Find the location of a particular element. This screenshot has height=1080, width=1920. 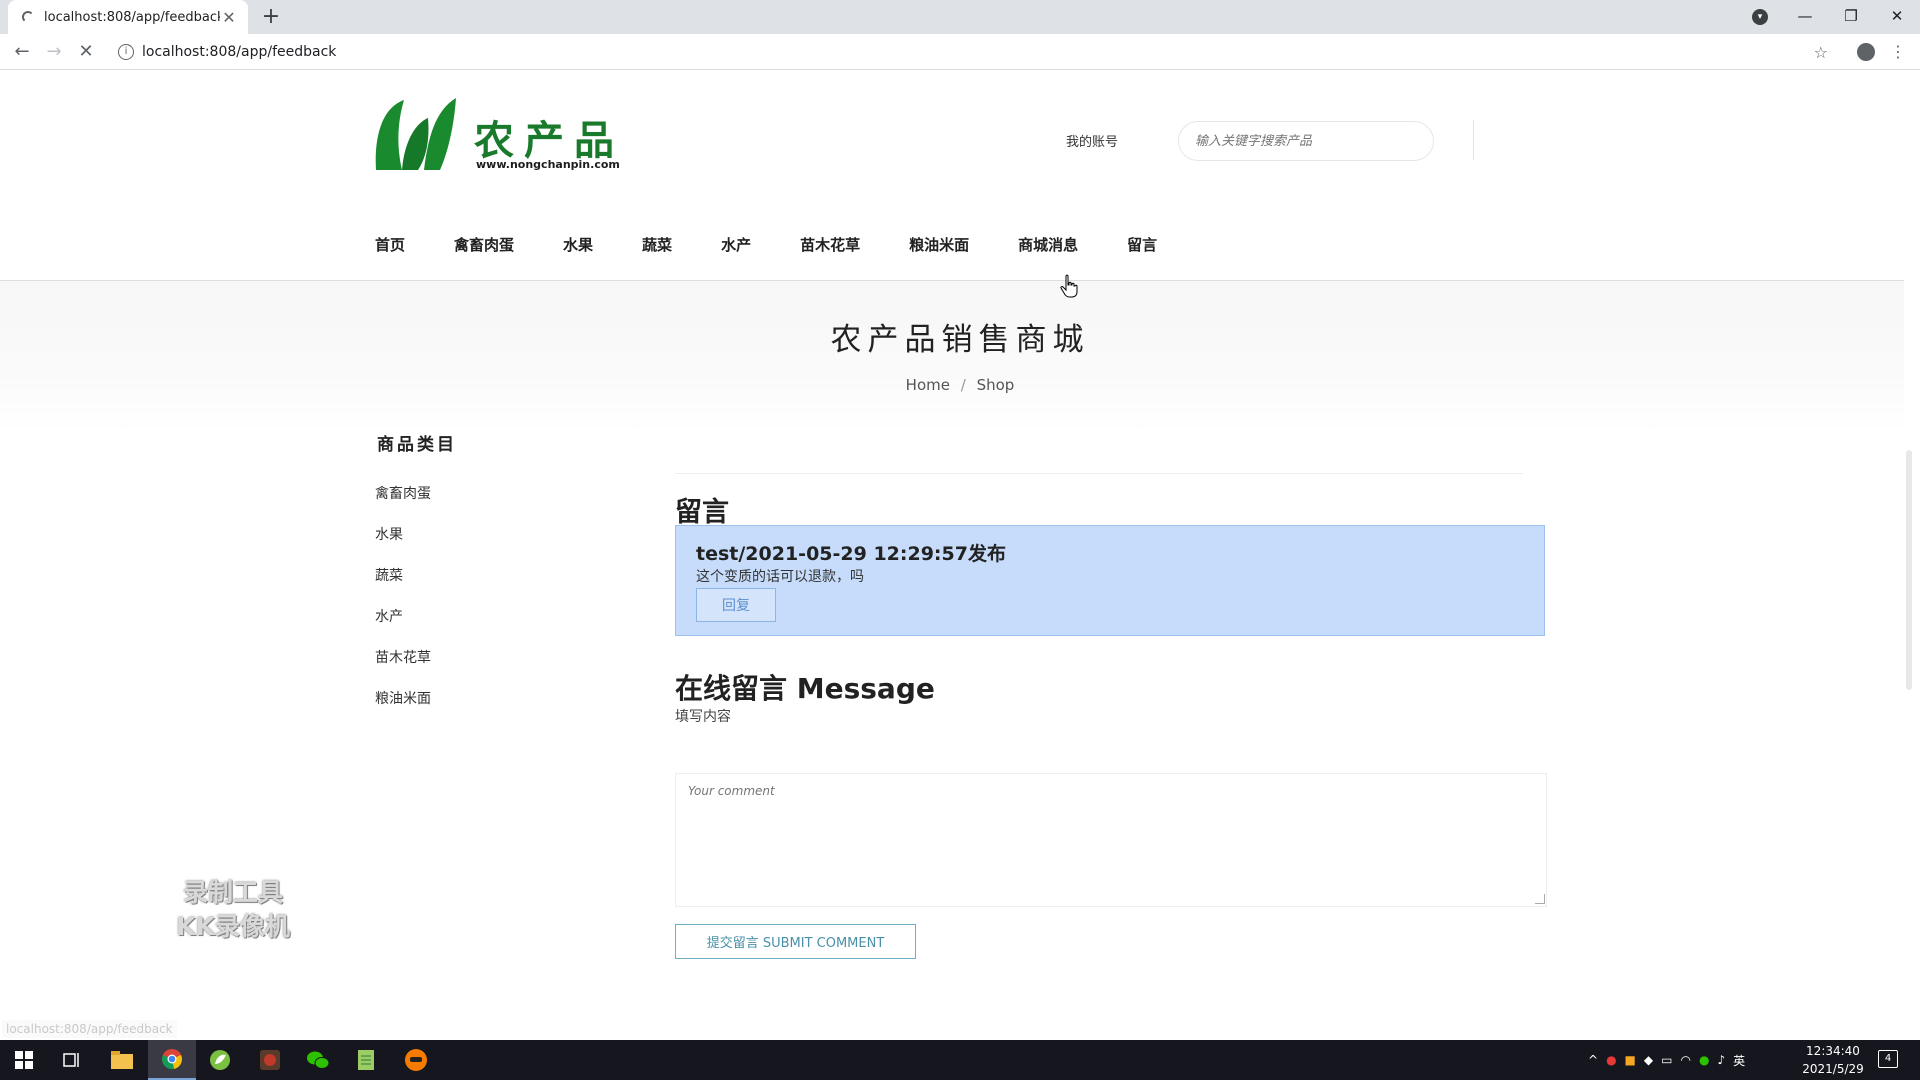

game-app-icon is located at coordinates (270, 1060).